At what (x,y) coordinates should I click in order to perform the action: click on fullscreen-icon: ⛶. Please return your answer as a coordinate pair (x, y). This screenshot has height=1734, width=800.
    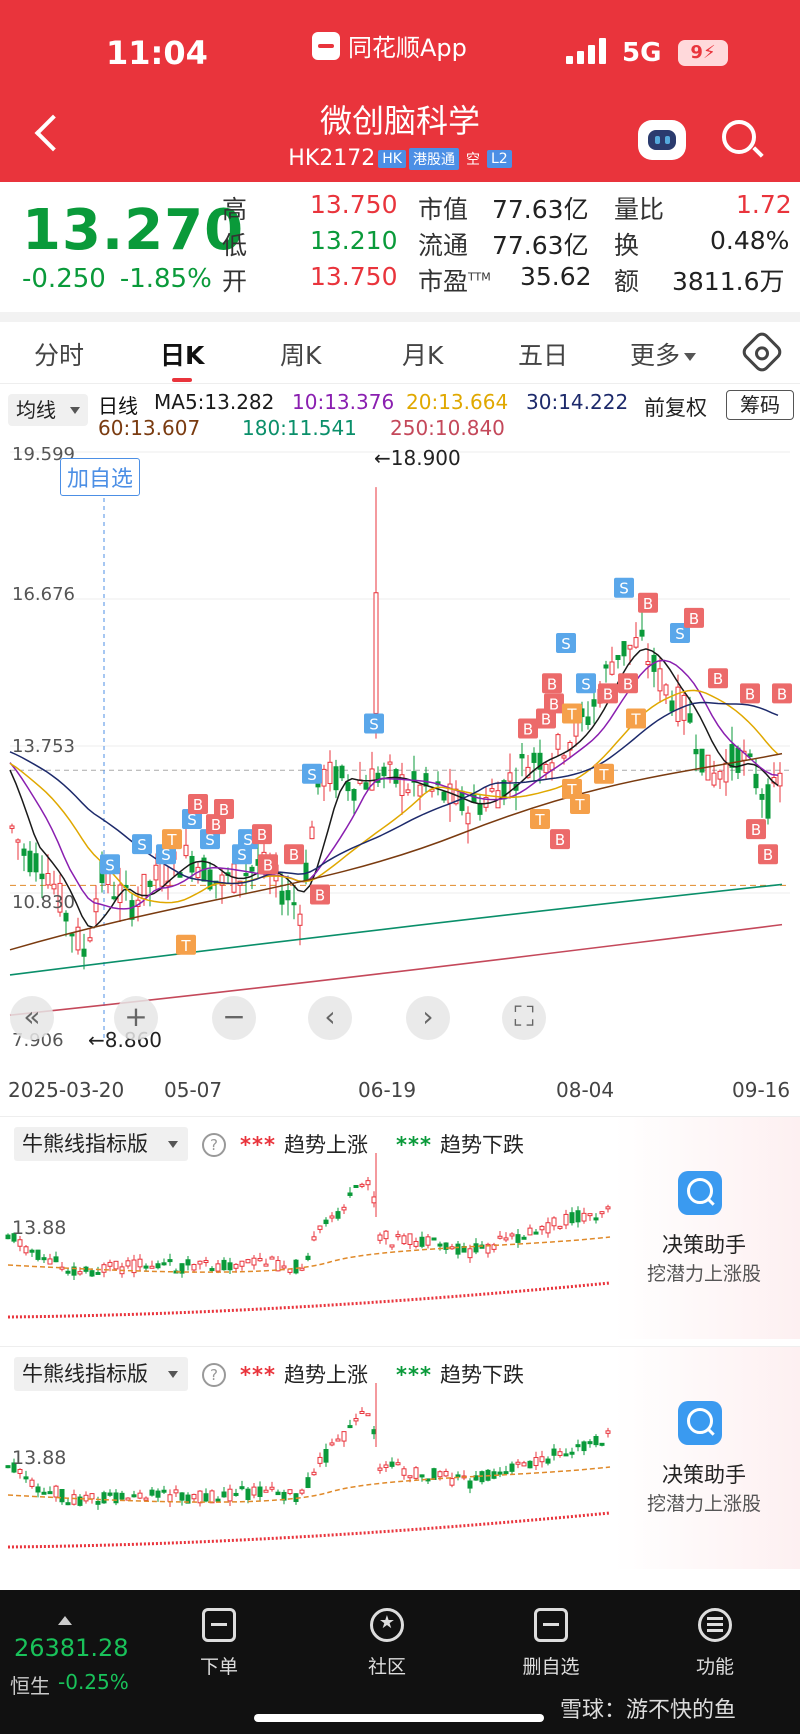
    Looking at the image, I should click on (524, 1018).